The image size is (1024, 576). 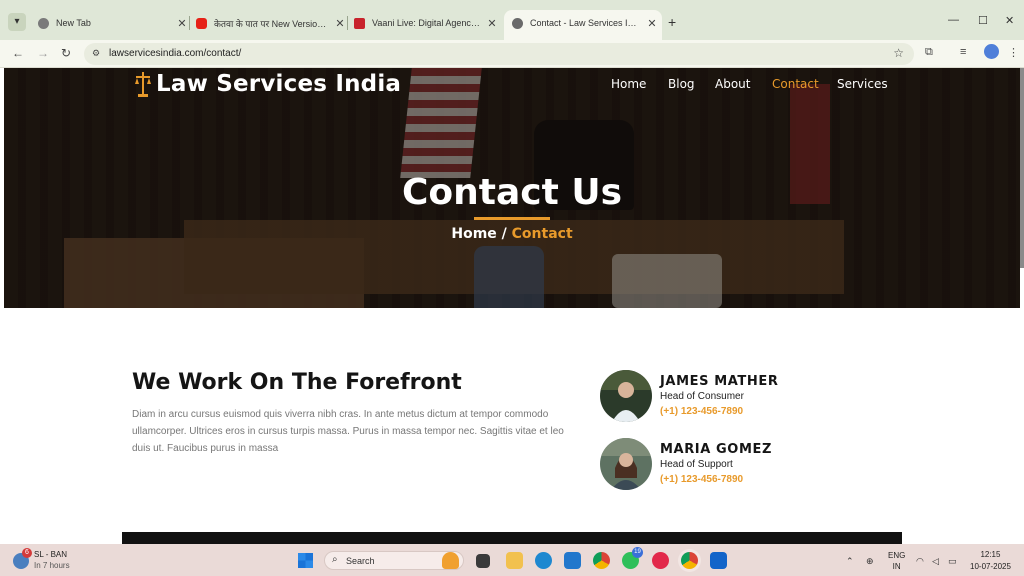 I want to click on maximize-icon: ☐, so click(x=983, y=20).